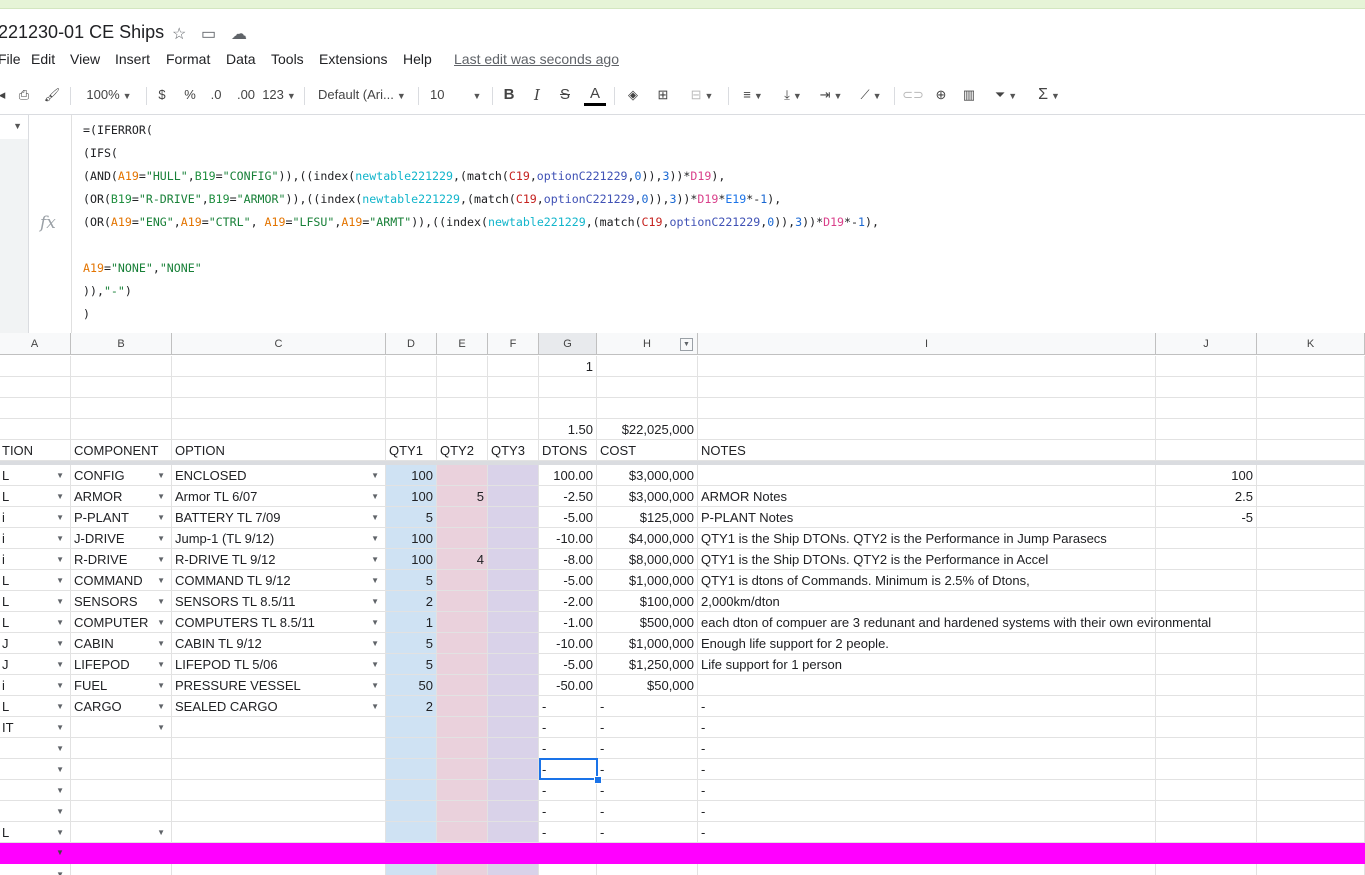 The height and width of the screenshot is (875, 1365). Describe the element at coordinates (10, 59) in the screenshot. I see `menu-file: File` at that location.